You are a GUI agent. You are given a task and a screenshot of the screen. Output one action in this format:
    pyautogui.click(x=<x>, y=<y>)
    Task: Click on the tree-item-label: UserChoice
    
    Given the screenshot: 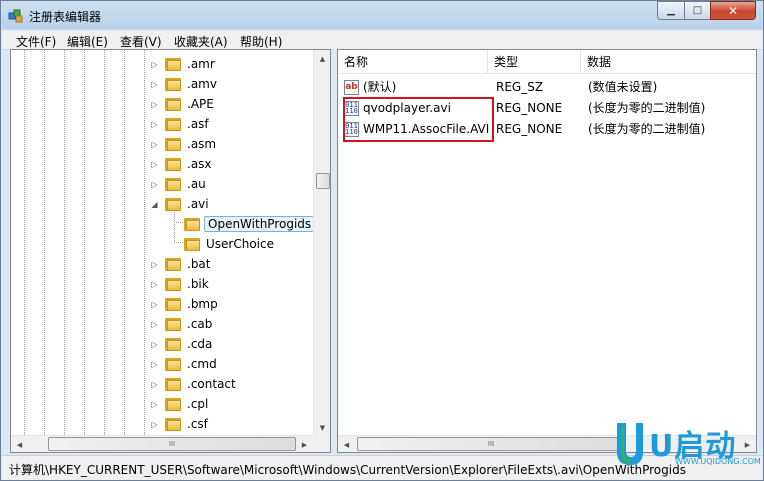 What is the action you would take?
    pyautogui.click(x=240, y=244)
    